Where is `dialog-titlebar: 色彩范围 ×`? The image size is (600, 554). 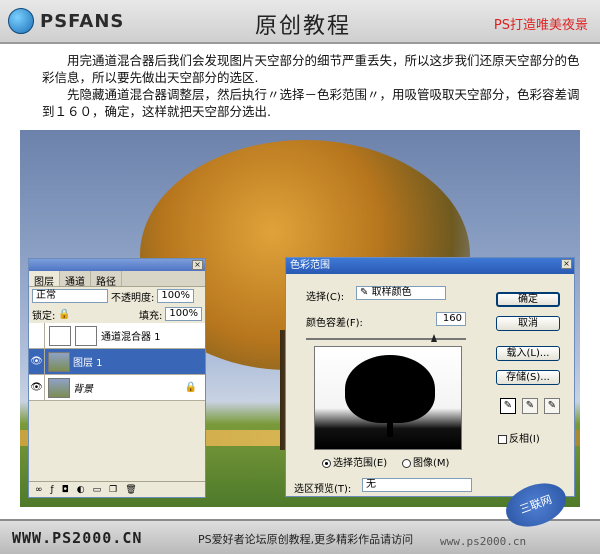 dialog-titlebar: 色彩范围 × is located at coordinates (430, 266).